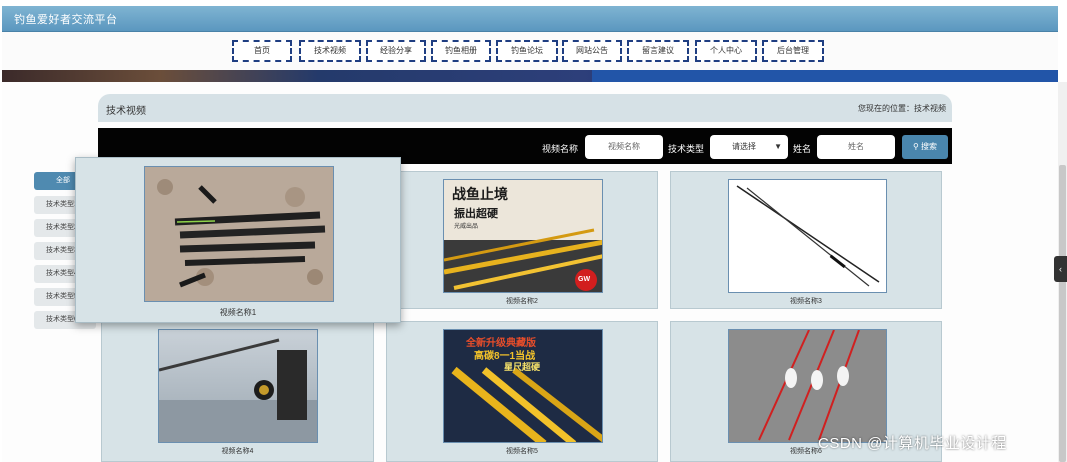 The height and width of the screenshot is (462, 1067). Describe the element at coordinates (530, 76) in the screenshot. I see `banner-strip` at that location.